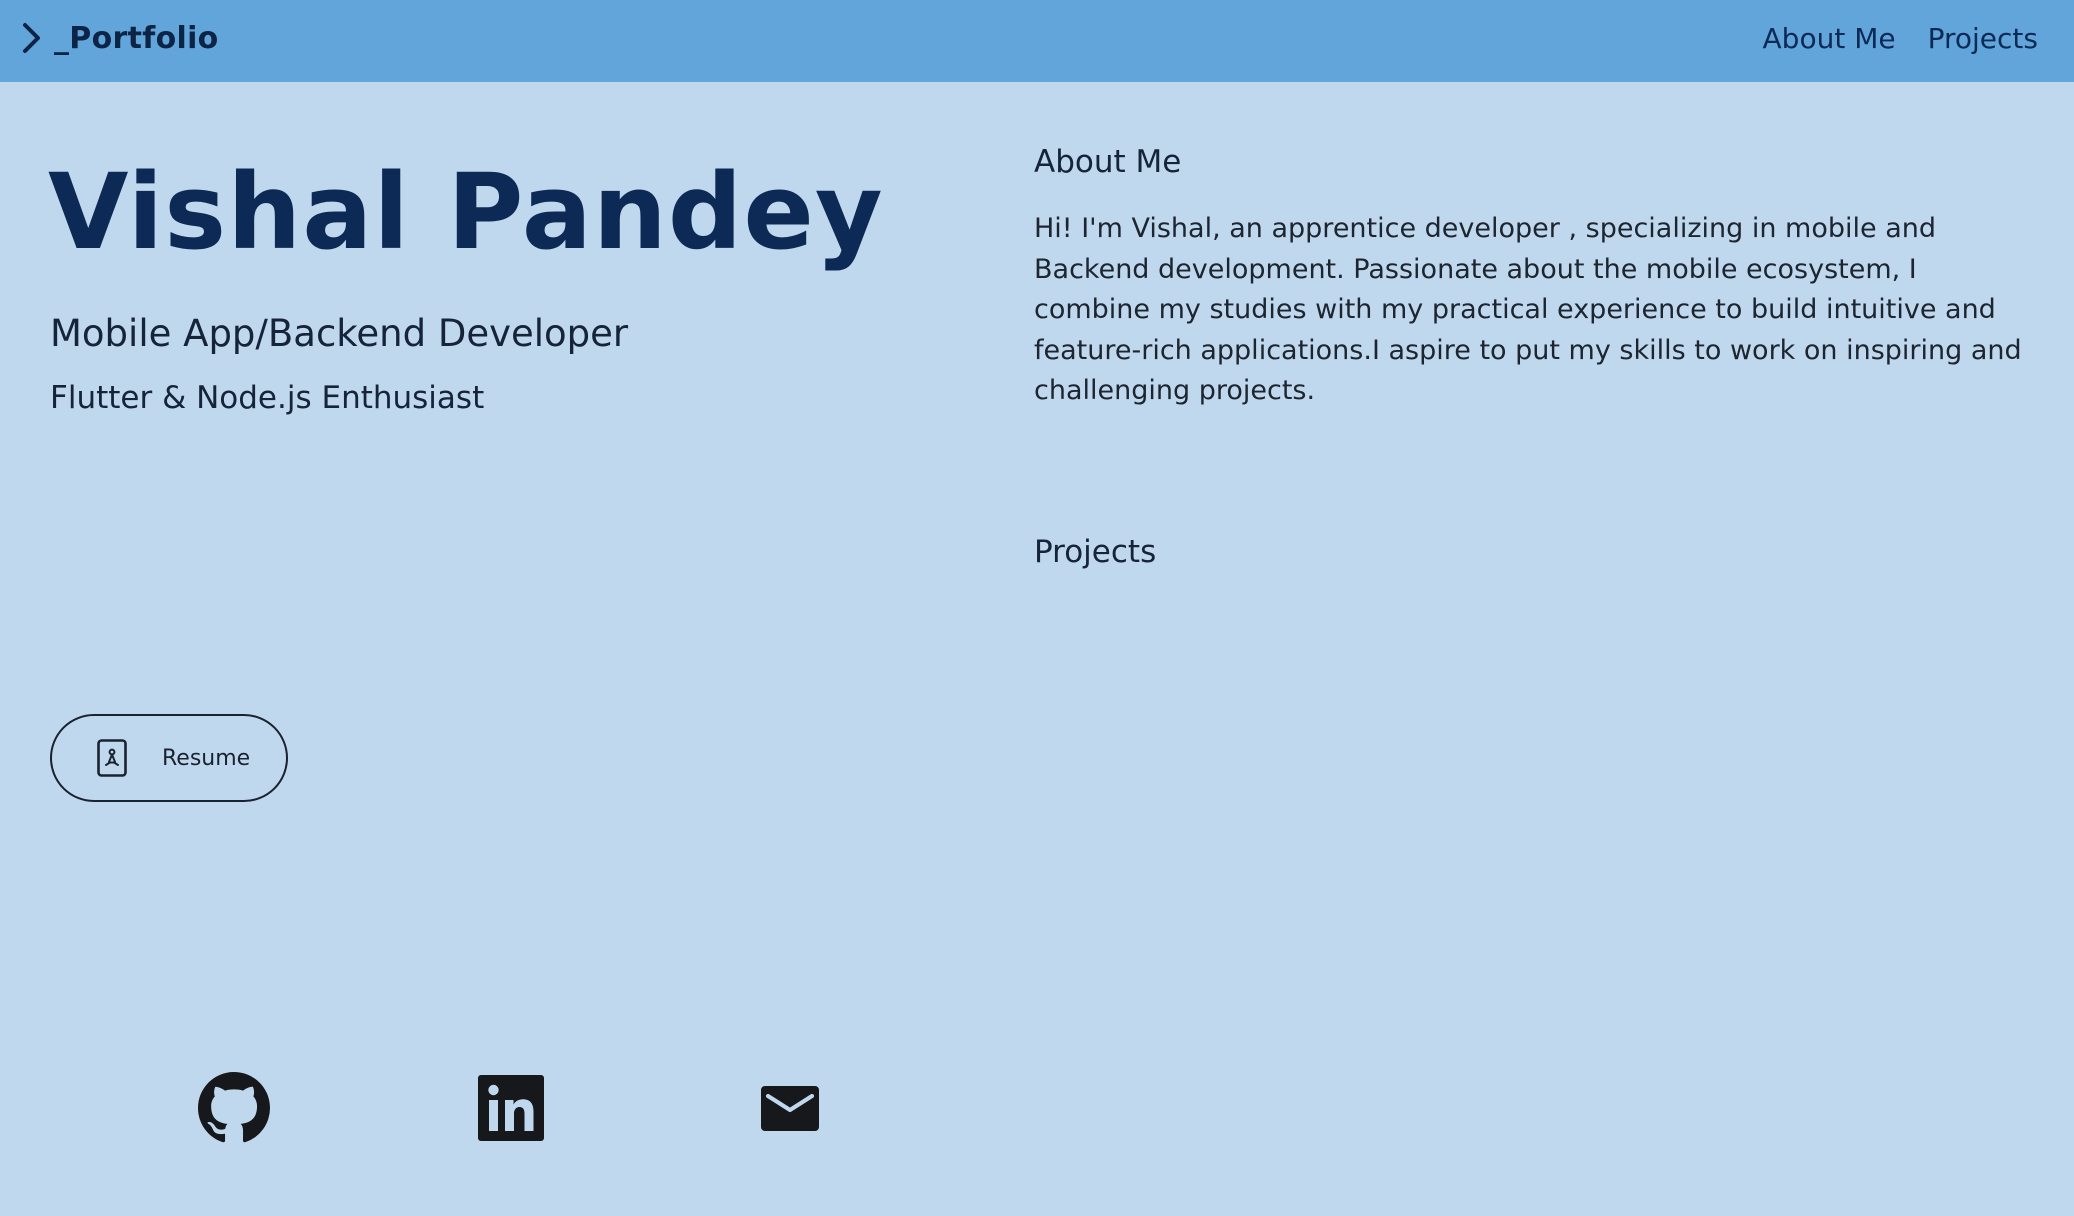 The height and width of the screenshot is (1216, 2074). I want to click on about-me-heading: About Me, so click(1108, 162).